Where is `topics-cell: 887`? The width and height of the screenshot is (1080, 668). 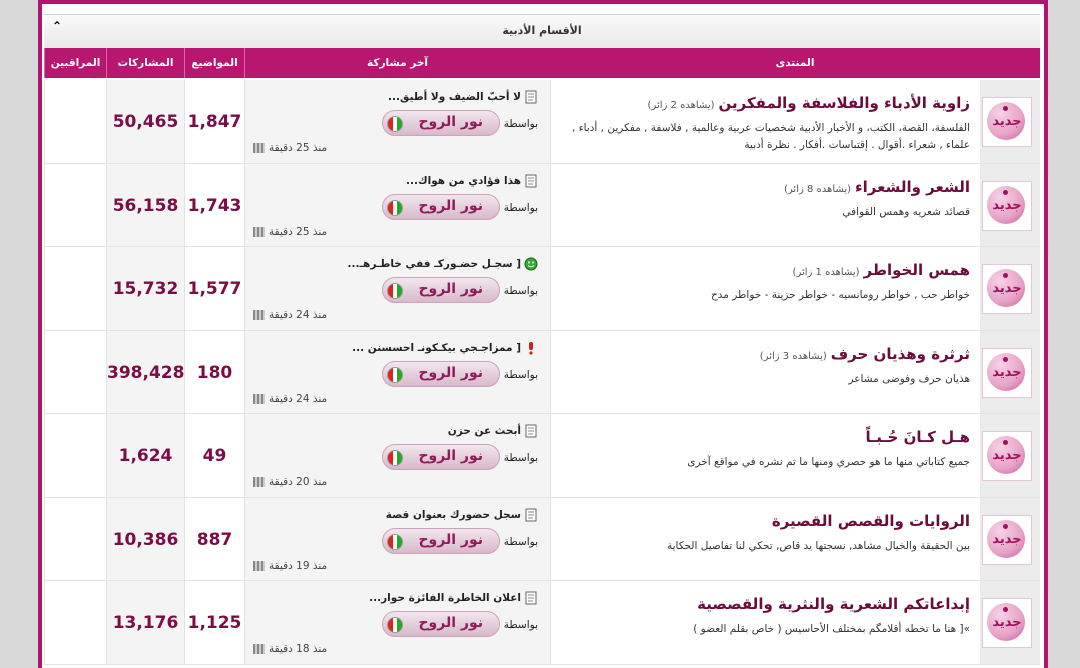 topics-cell: 887 is located at coordinates (214, 538).